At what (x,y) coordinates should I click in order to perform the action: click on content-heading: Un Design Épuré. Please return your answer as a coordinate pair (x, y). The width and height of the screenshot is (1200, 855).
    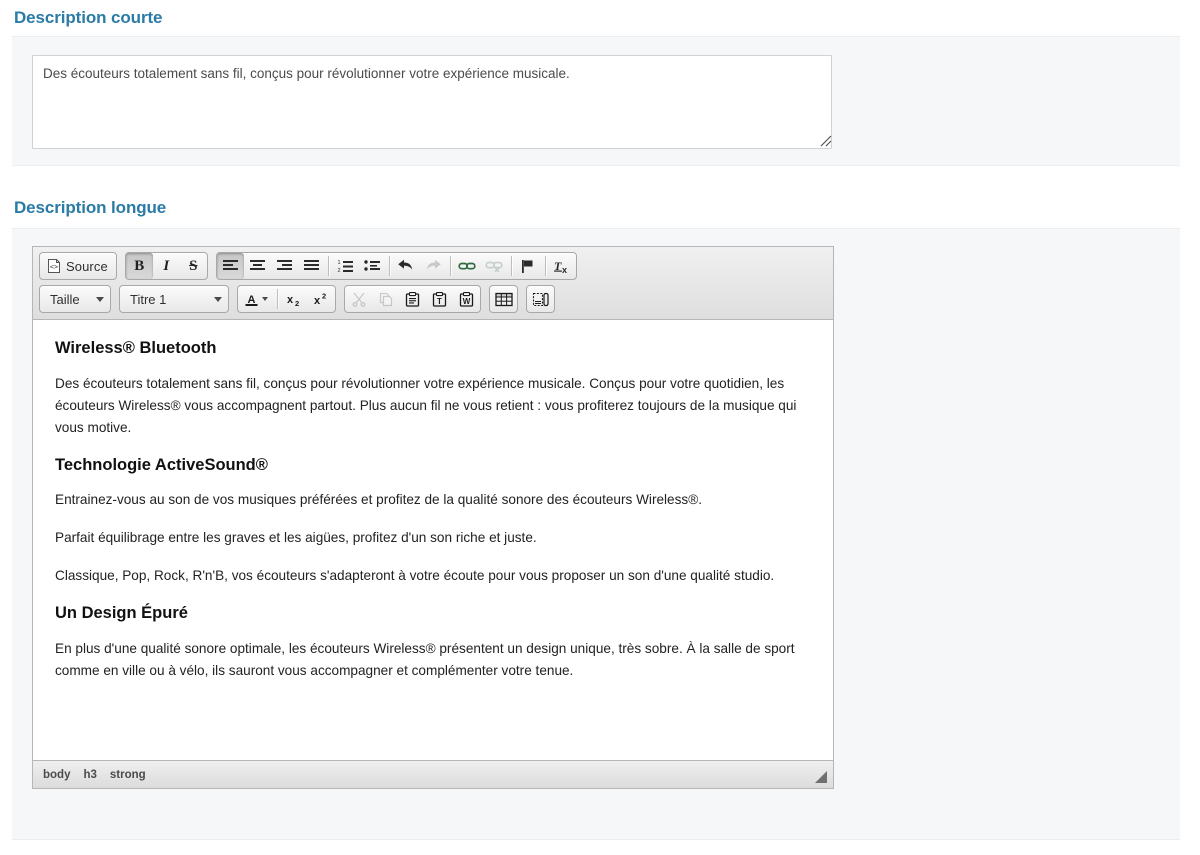
    Looking at the image, I should click on (121, 613).